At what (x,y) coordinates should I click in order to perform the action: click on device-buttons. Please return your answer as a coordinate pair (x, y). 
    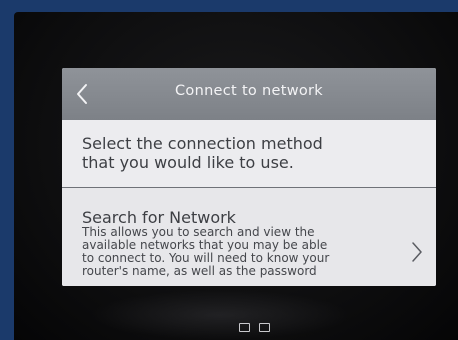
    Looking at the image, I should click on (255, 328).